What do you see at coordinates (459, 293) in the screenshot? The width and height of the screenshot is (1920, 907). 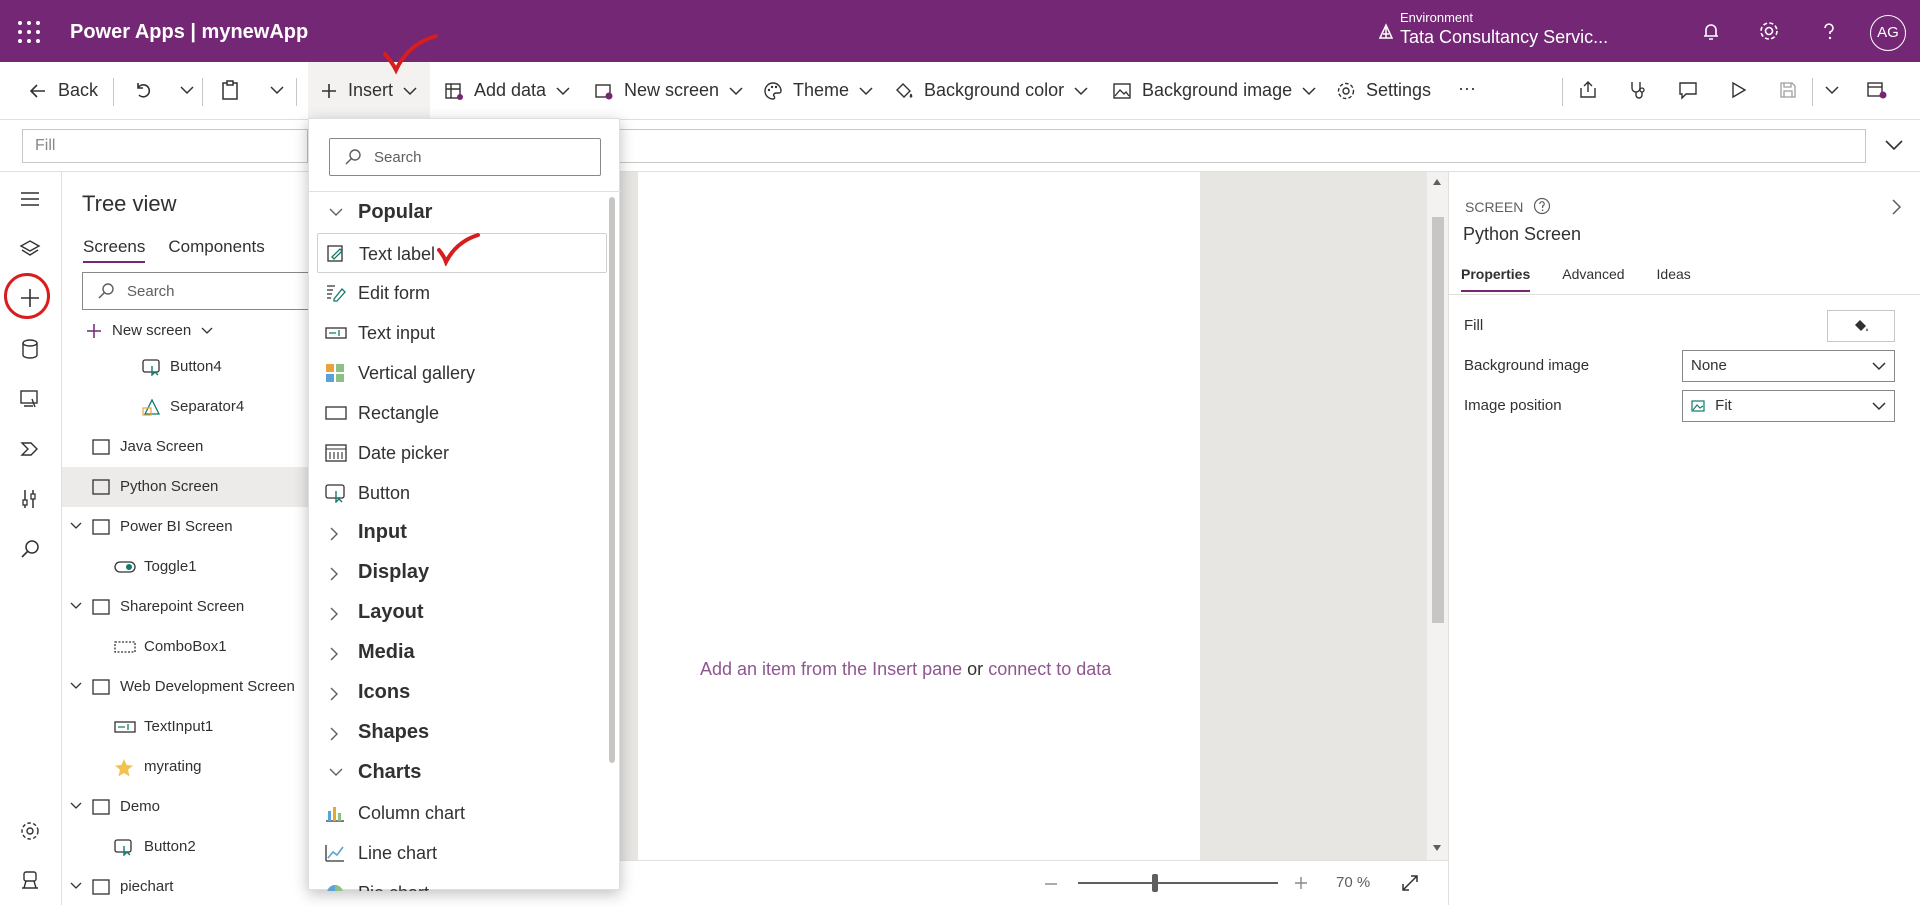 I see `insert-item-edit-form: Edit form` at bounding box center [459, 293].